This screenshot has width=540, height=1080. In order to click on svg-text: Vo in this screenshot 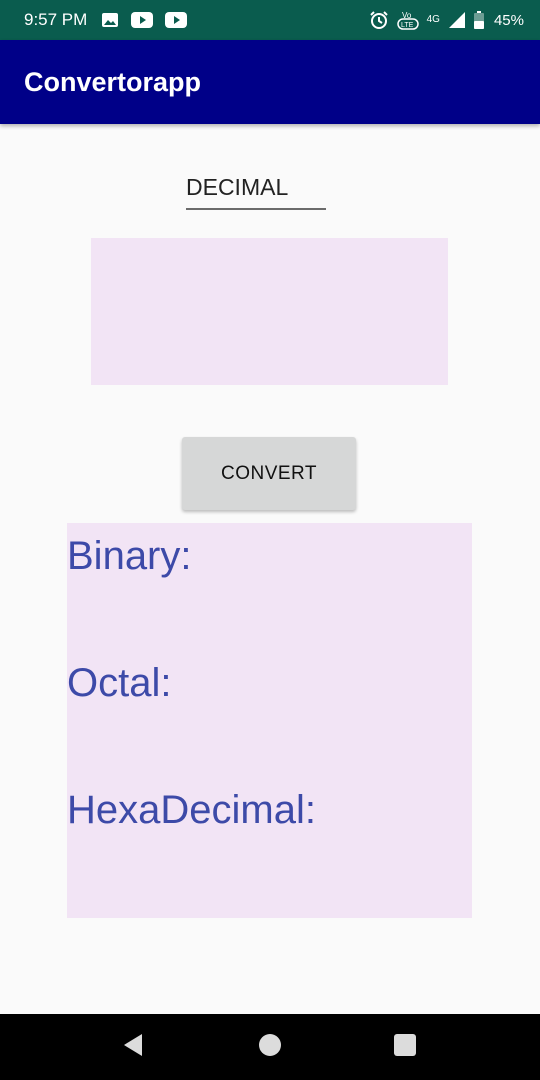, I will do `click(407, 15)`.